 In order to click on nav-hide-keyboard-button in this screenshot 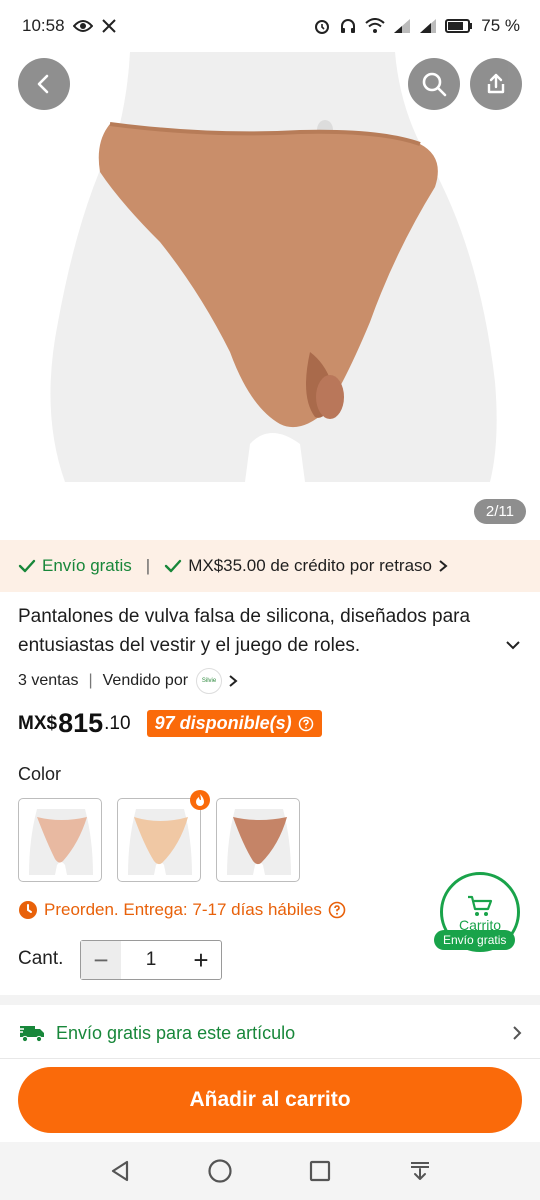, I will do `click(420, 1171)`.